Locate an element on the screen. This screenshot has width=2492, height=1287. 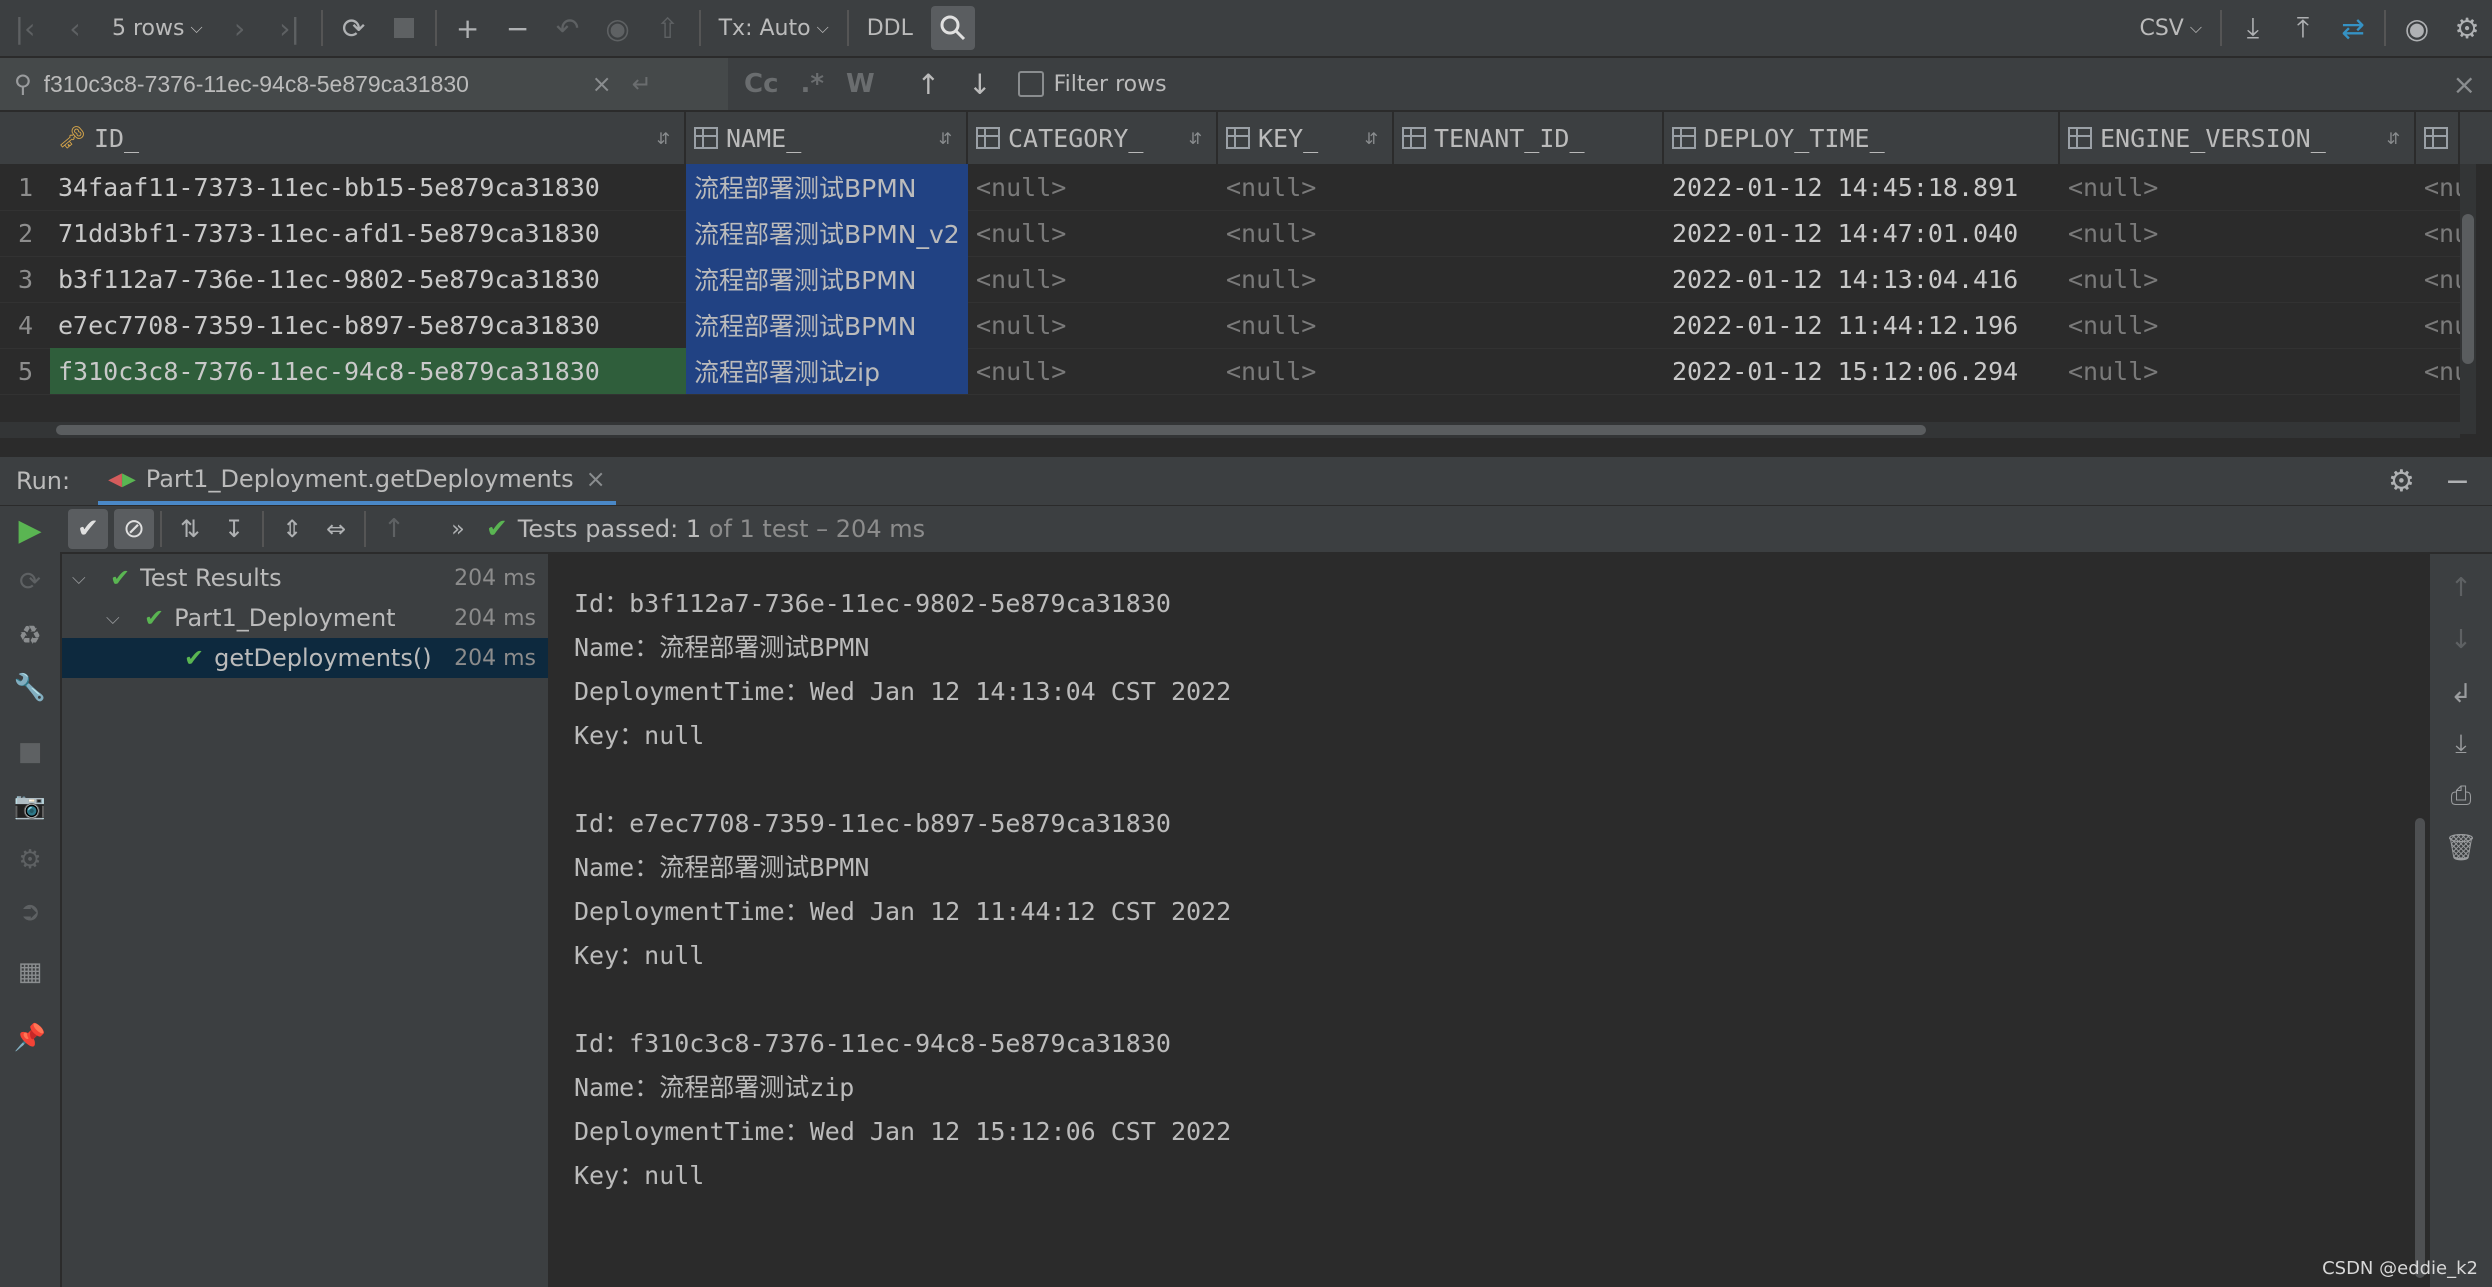
refresh-icon: ⟳ is located at coordinates (354, 28).